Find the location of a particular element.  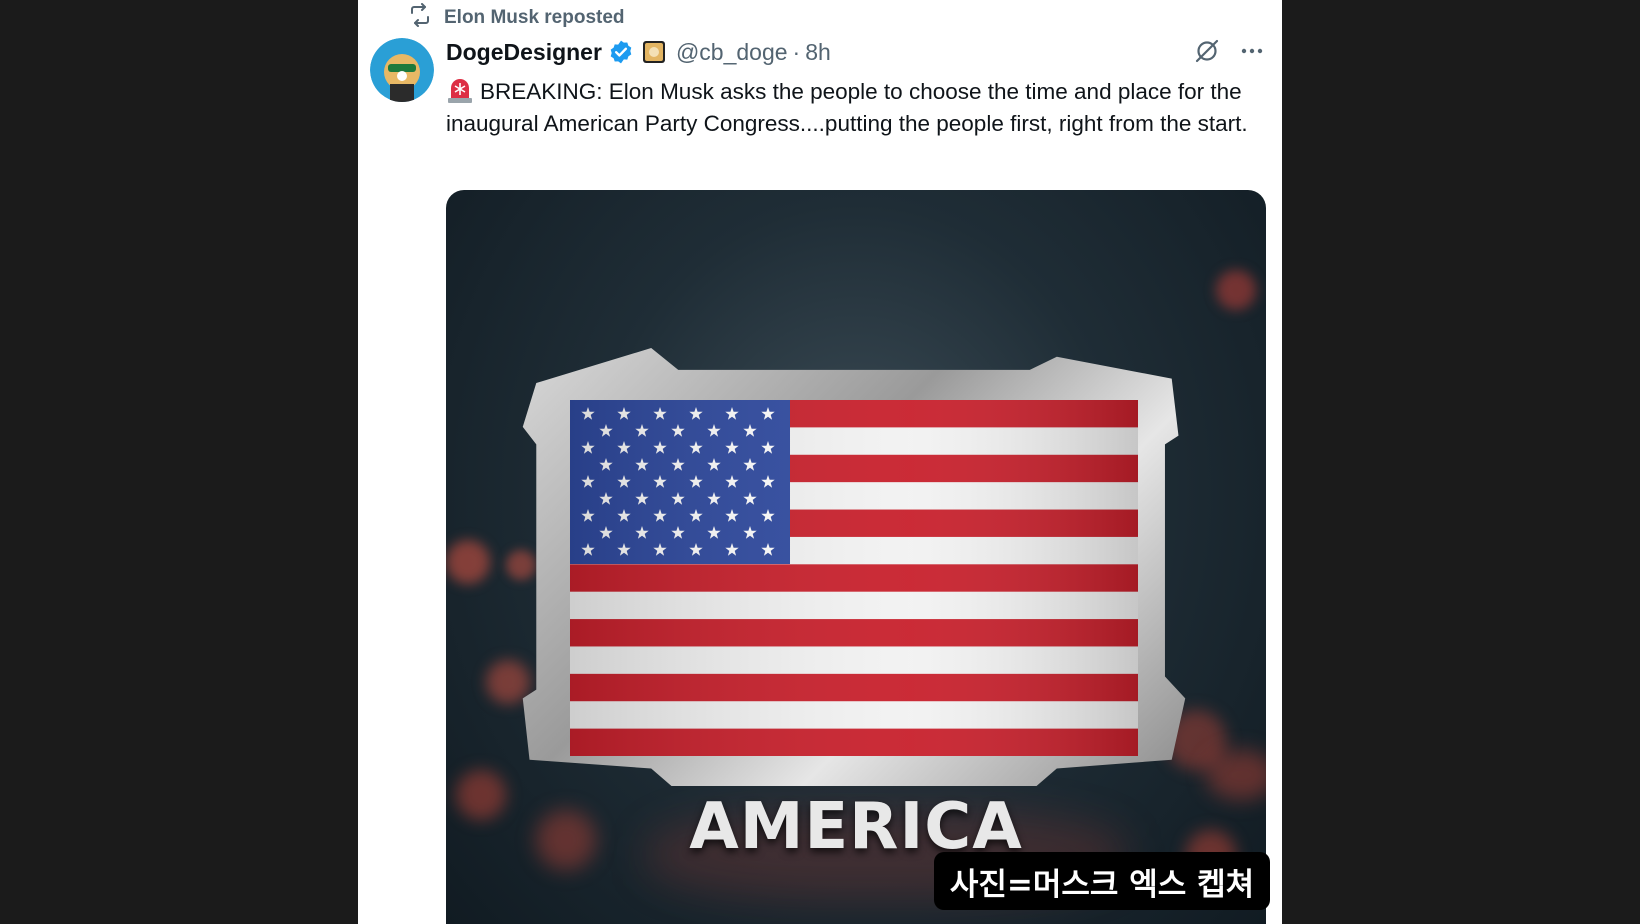

american-flag is located at coordinates (854, 578).